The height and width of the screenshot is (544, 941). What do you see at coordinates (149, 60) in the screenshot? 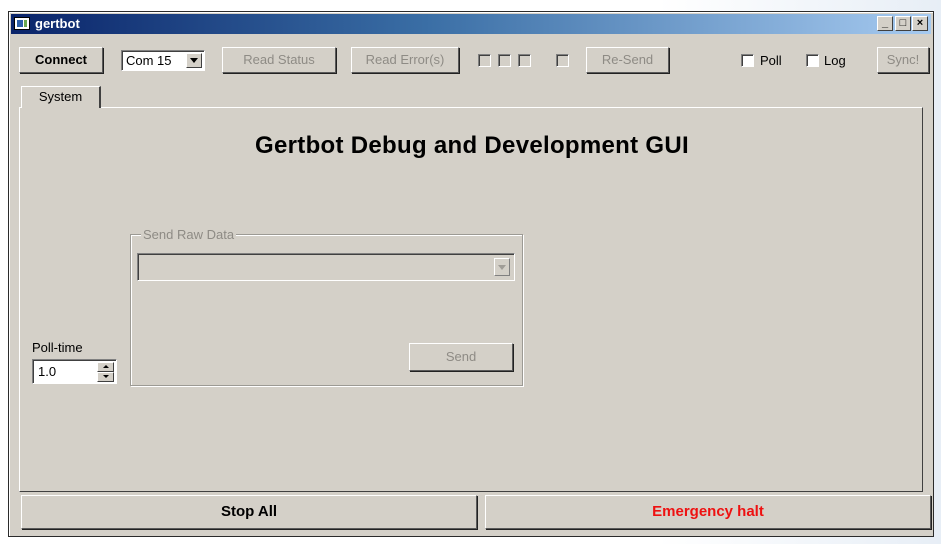
I see `com-port-value: Com 15` at bounding box center [149, 60].